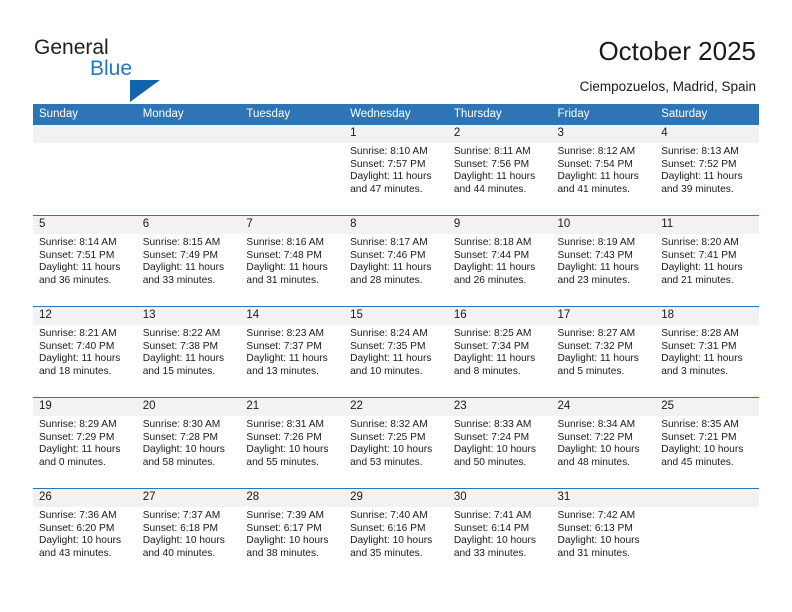 This screenshot has height=612, width=792. Describe the element at coordinates (181, 515) in the screenshot. I see `day-sunrise-text: Sunrise: 7:37 AM` at that location.